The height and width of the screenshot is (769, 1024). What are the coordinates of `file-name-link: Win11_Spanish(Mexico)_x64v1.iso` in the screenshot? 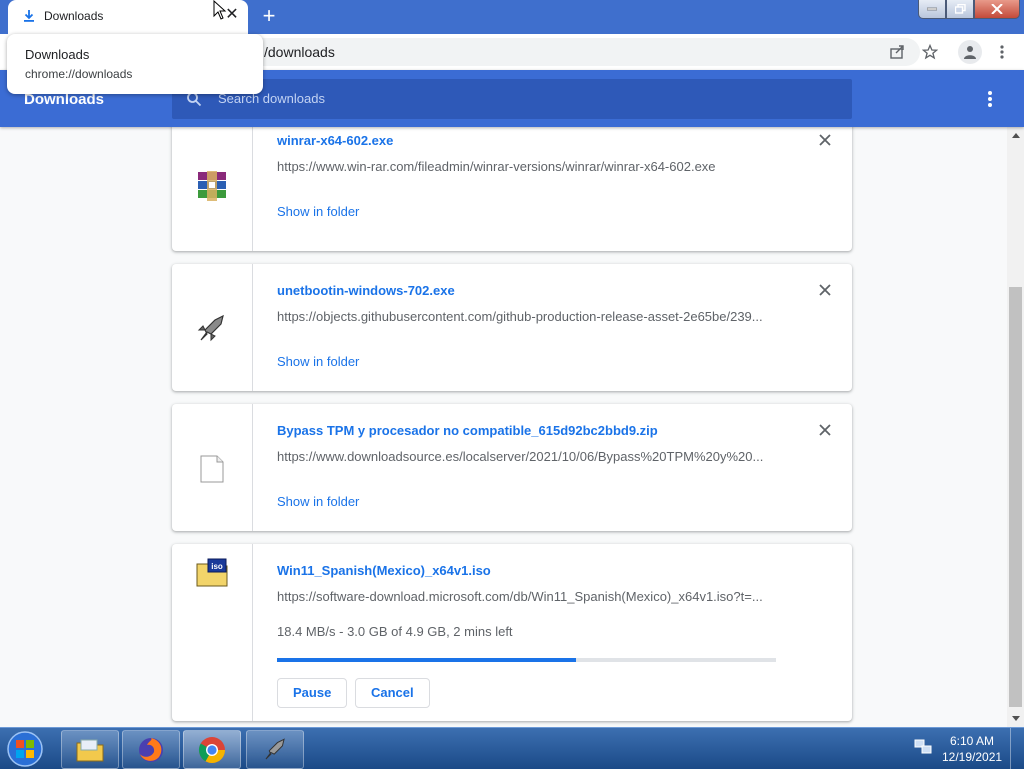 It's located at (384, 570).